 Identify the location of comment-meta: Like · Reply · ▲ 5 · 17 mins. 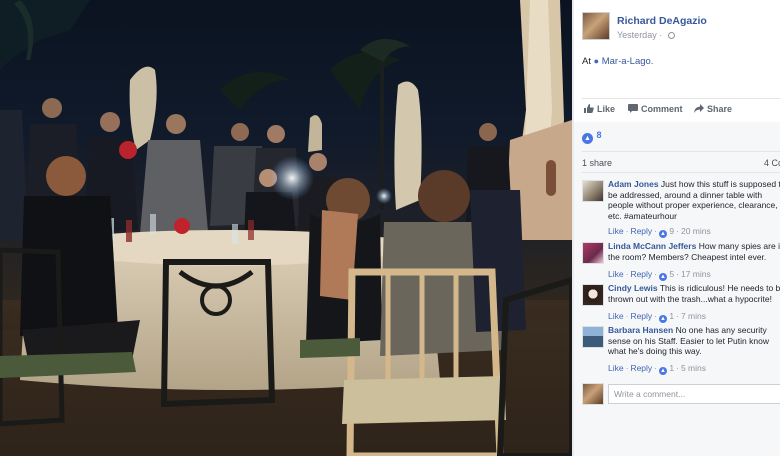
(659, 275).